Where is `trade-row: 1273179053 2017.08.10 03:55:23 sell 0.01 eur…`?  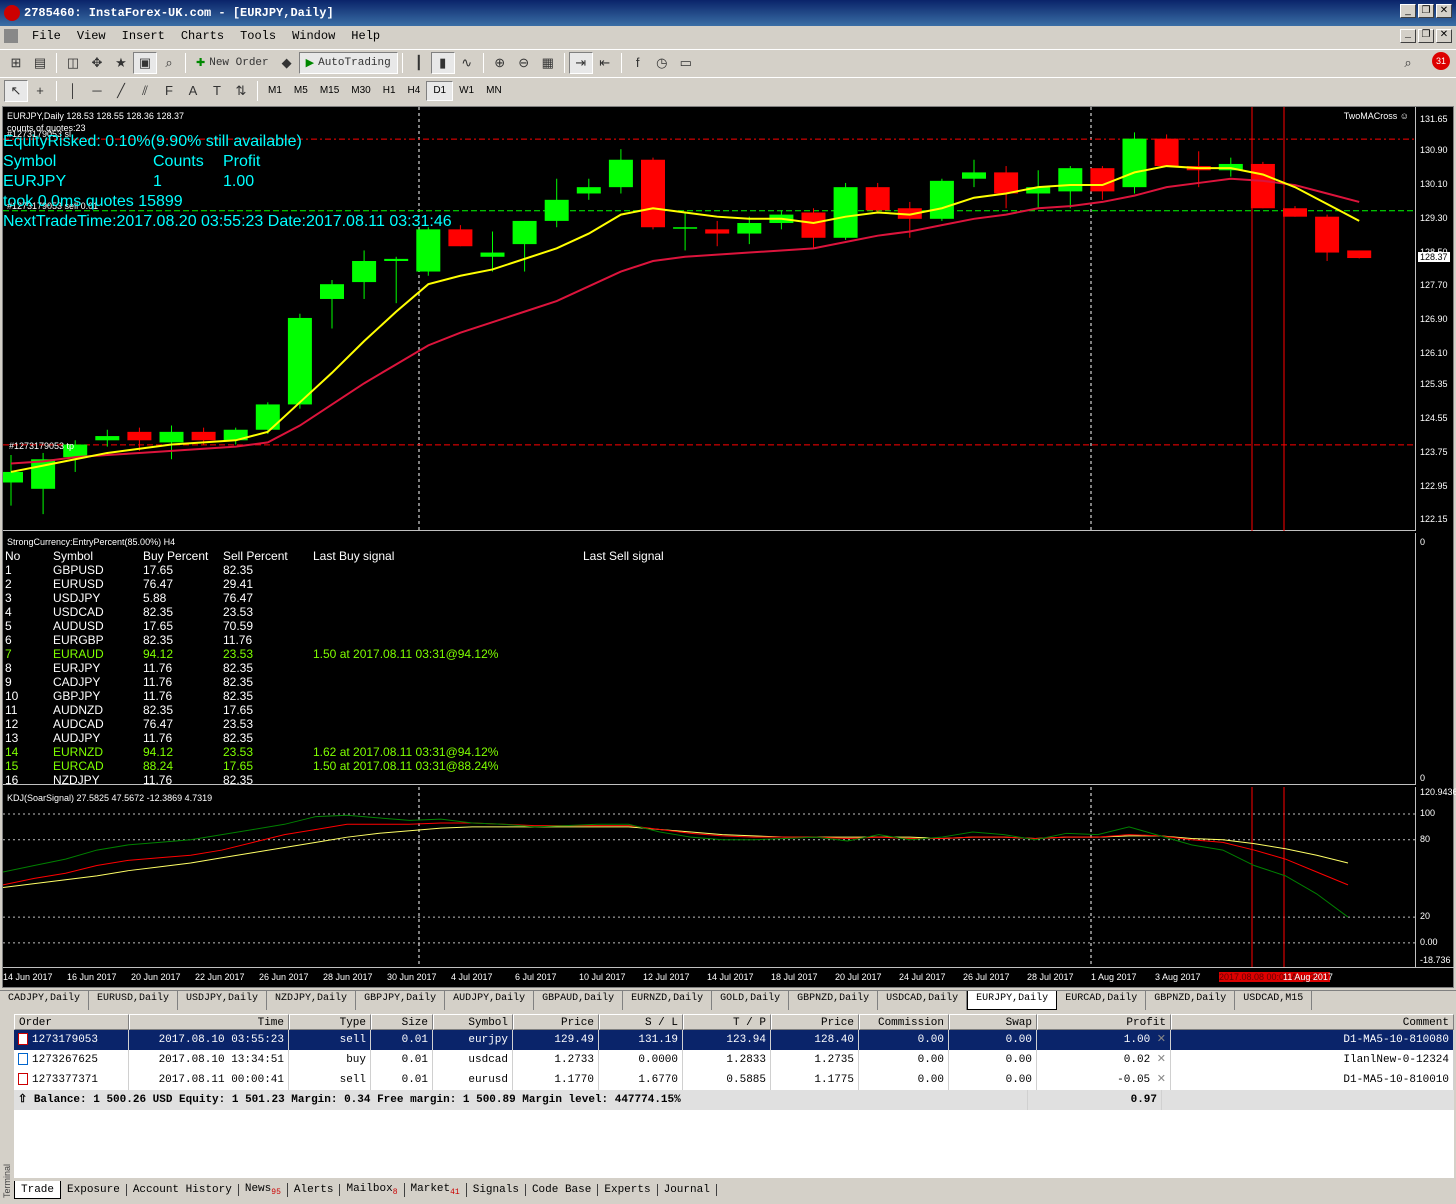
trade-row: 1273179053 2017.08.10 03:55:23 sell 0.01 eur… is located at coordinates (734, 1040).